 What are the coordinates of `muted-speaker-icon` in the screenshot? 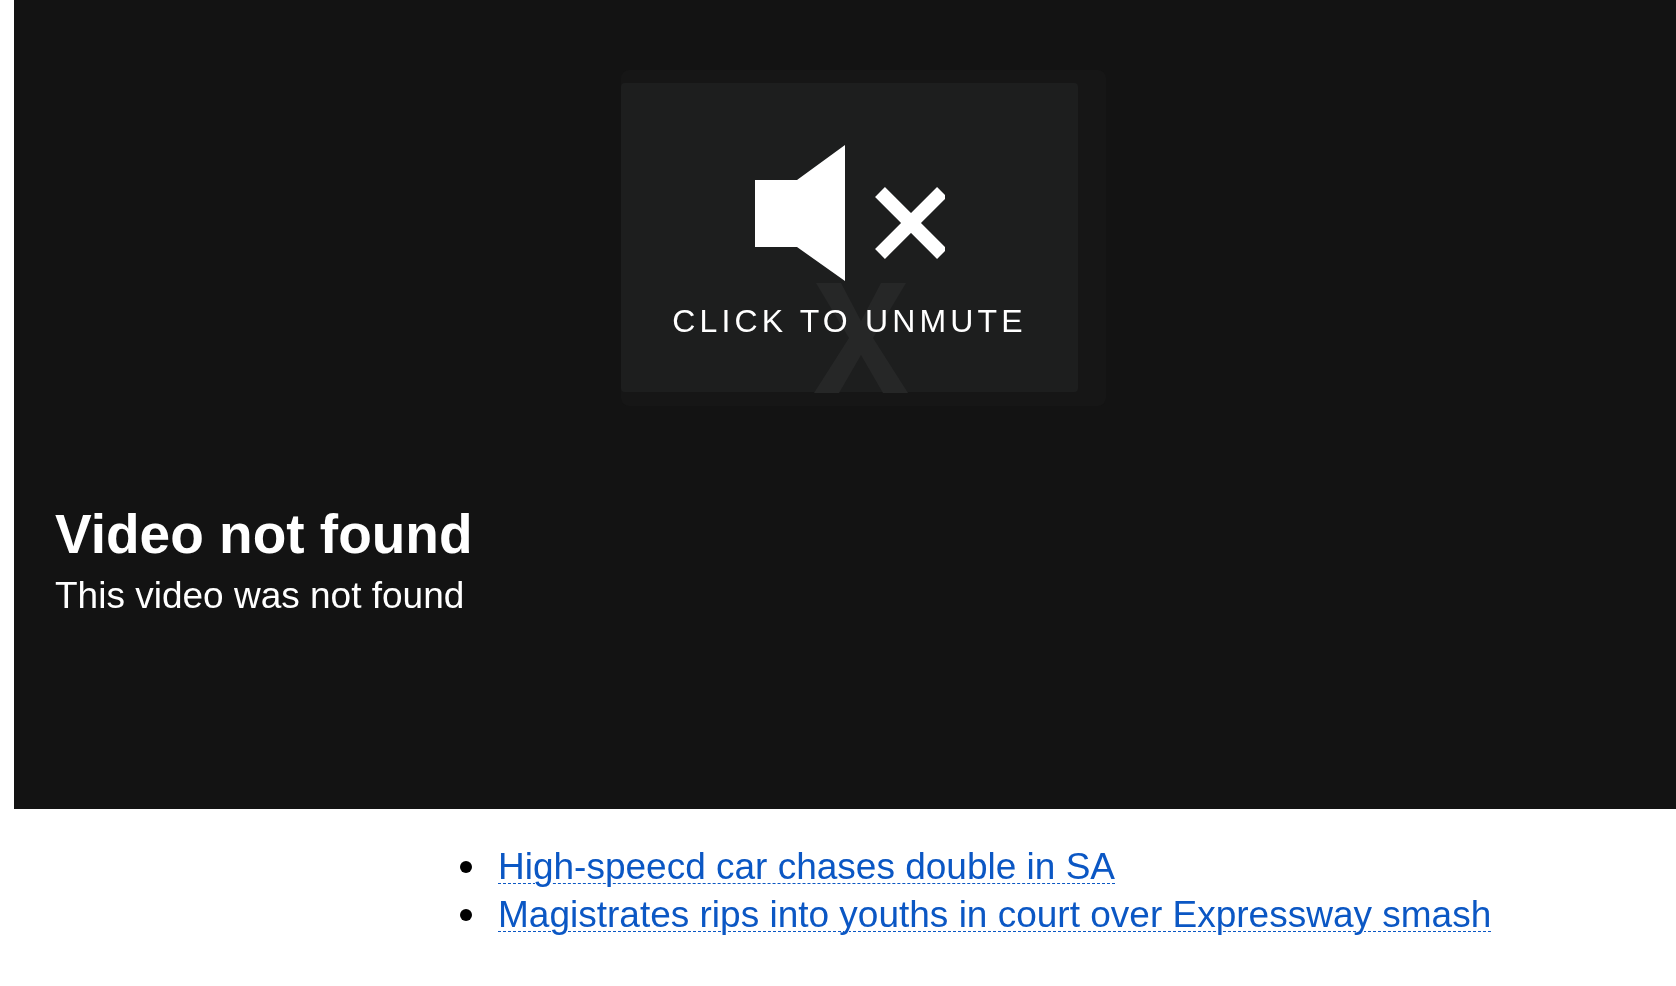 It's located at (849, 213).